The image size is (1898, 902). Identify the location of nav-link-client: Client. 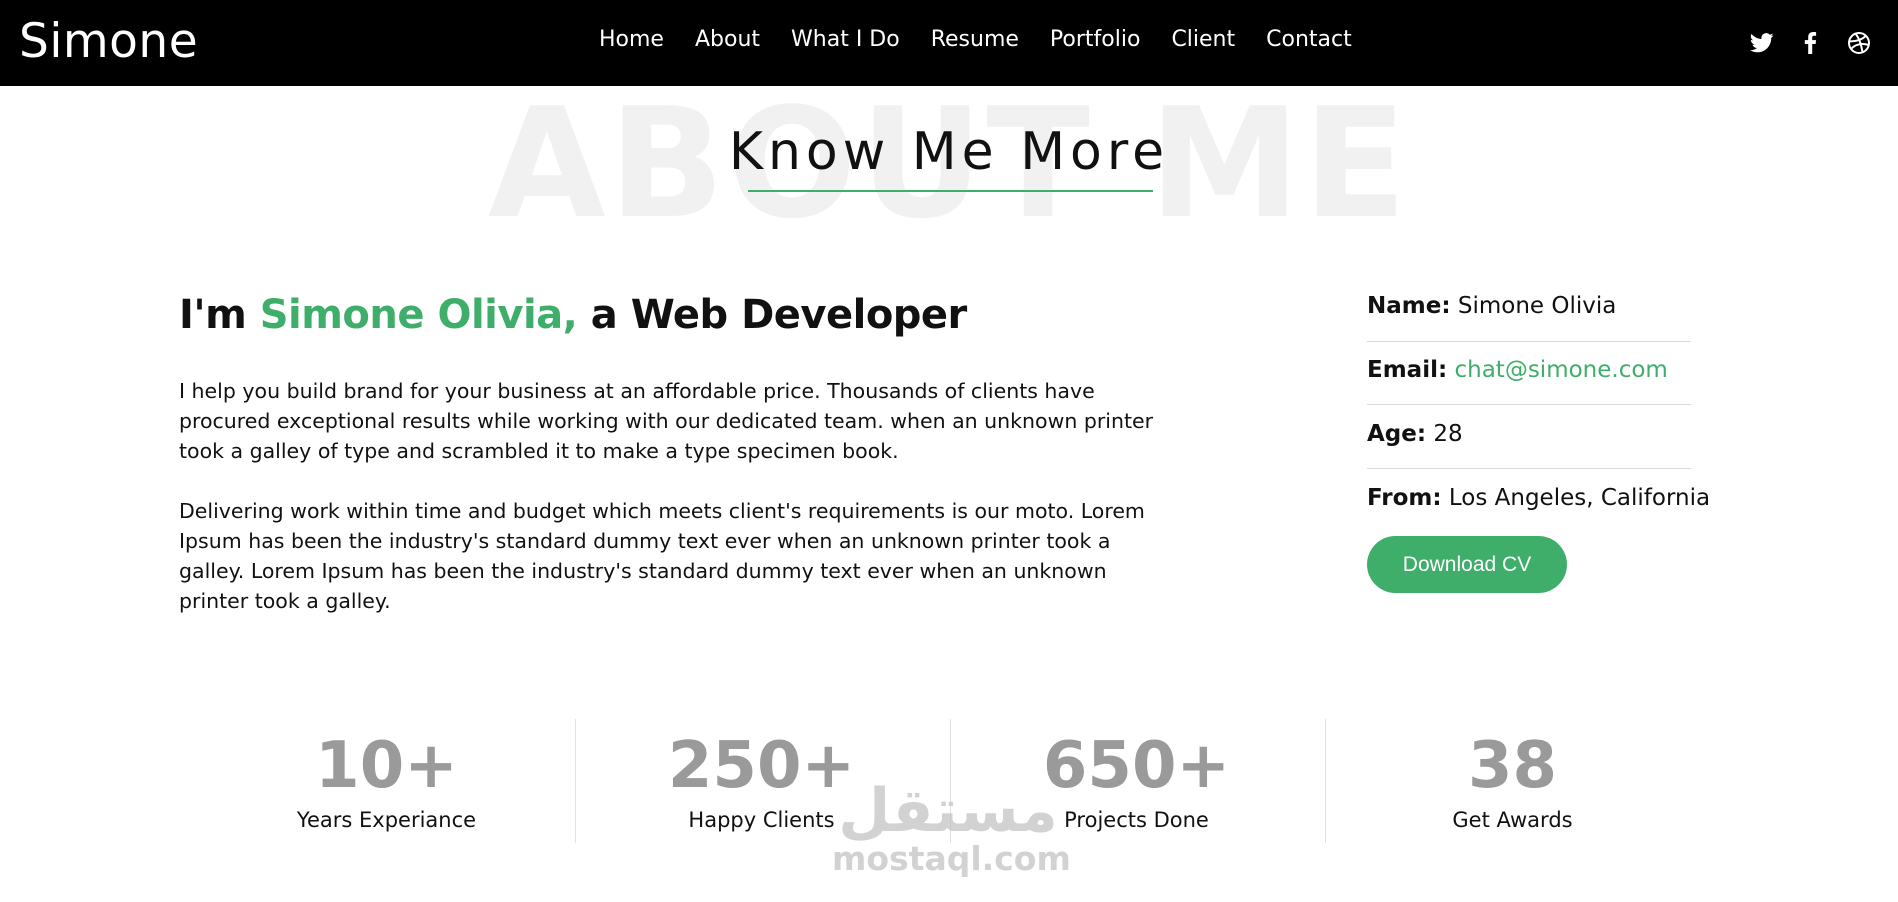
(1203, 39).